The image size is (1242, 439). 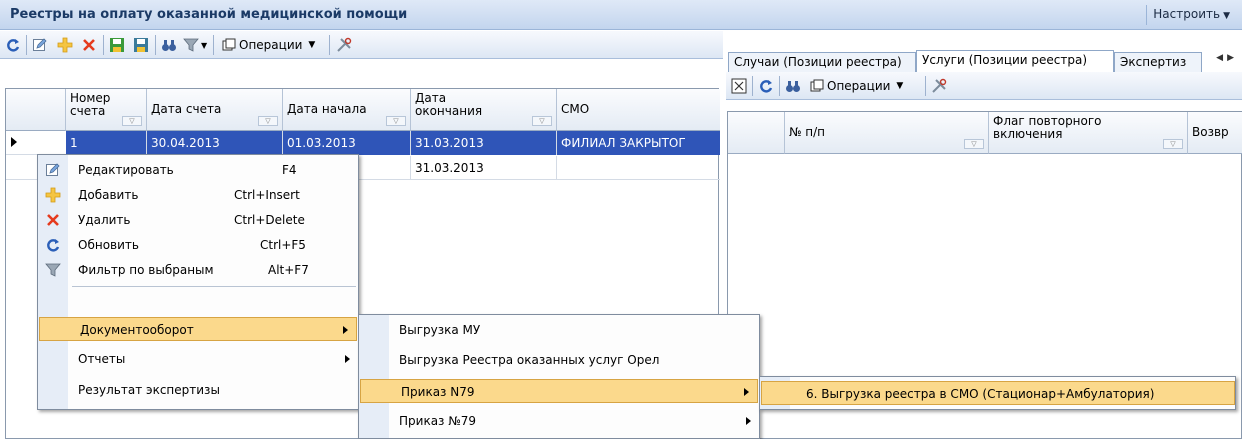 What do you see at coordinates (229, 44) in the screenshot?
I see `copy-icon` at bounding box center [229, 44].